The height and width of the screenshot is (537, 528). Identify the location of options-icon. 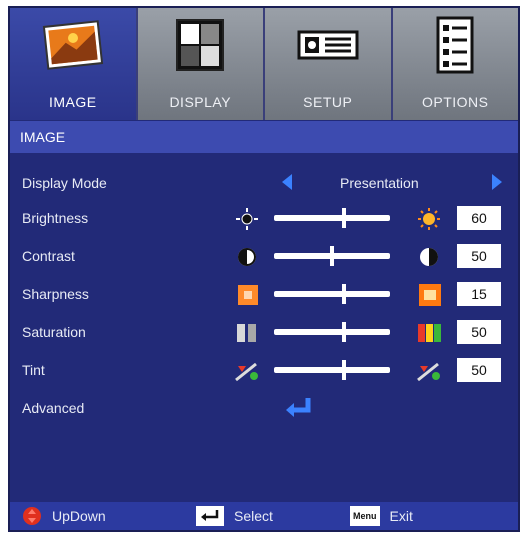
(455, 45).